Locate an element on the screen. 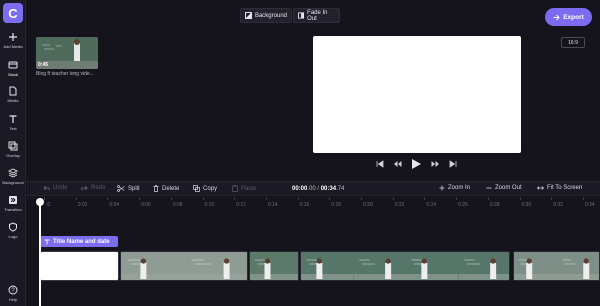 The height and width of the screenshot is (306, 600). skip-to-end-button is located at coordinates (453, 164).